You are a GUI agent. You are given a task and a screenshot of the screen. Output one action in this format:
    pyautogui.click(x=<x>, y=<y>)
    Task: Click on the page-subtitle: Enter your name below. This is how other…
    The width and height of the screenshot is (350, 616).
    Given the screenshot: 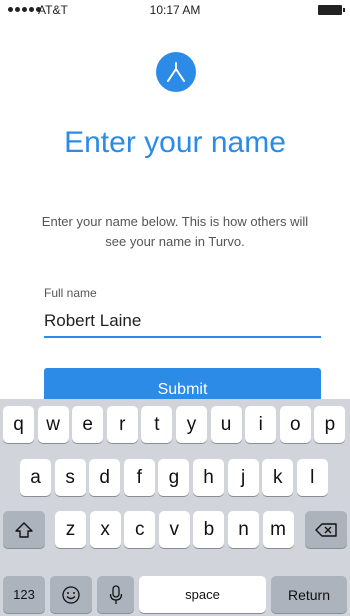 What is the action you would take?
    pyautogui.click(x=175, y=231)
    